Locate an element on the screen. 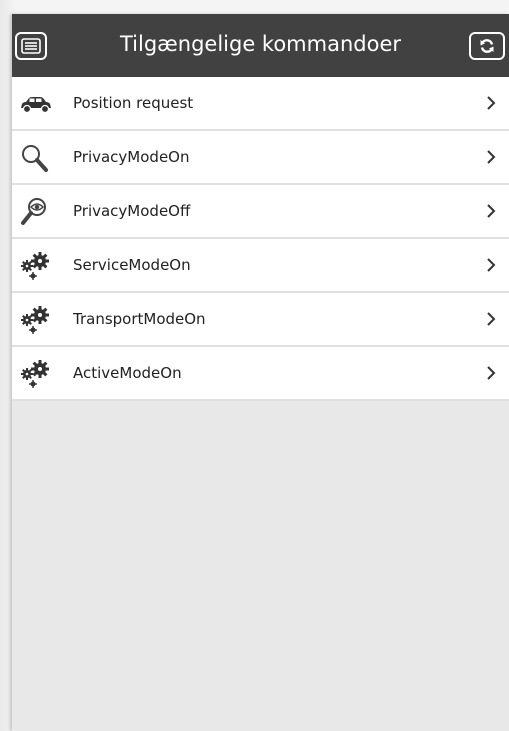 The width and height of the screenshot is (509, 731). command-item-position-request: Position request is located at coordinates (260, 104).